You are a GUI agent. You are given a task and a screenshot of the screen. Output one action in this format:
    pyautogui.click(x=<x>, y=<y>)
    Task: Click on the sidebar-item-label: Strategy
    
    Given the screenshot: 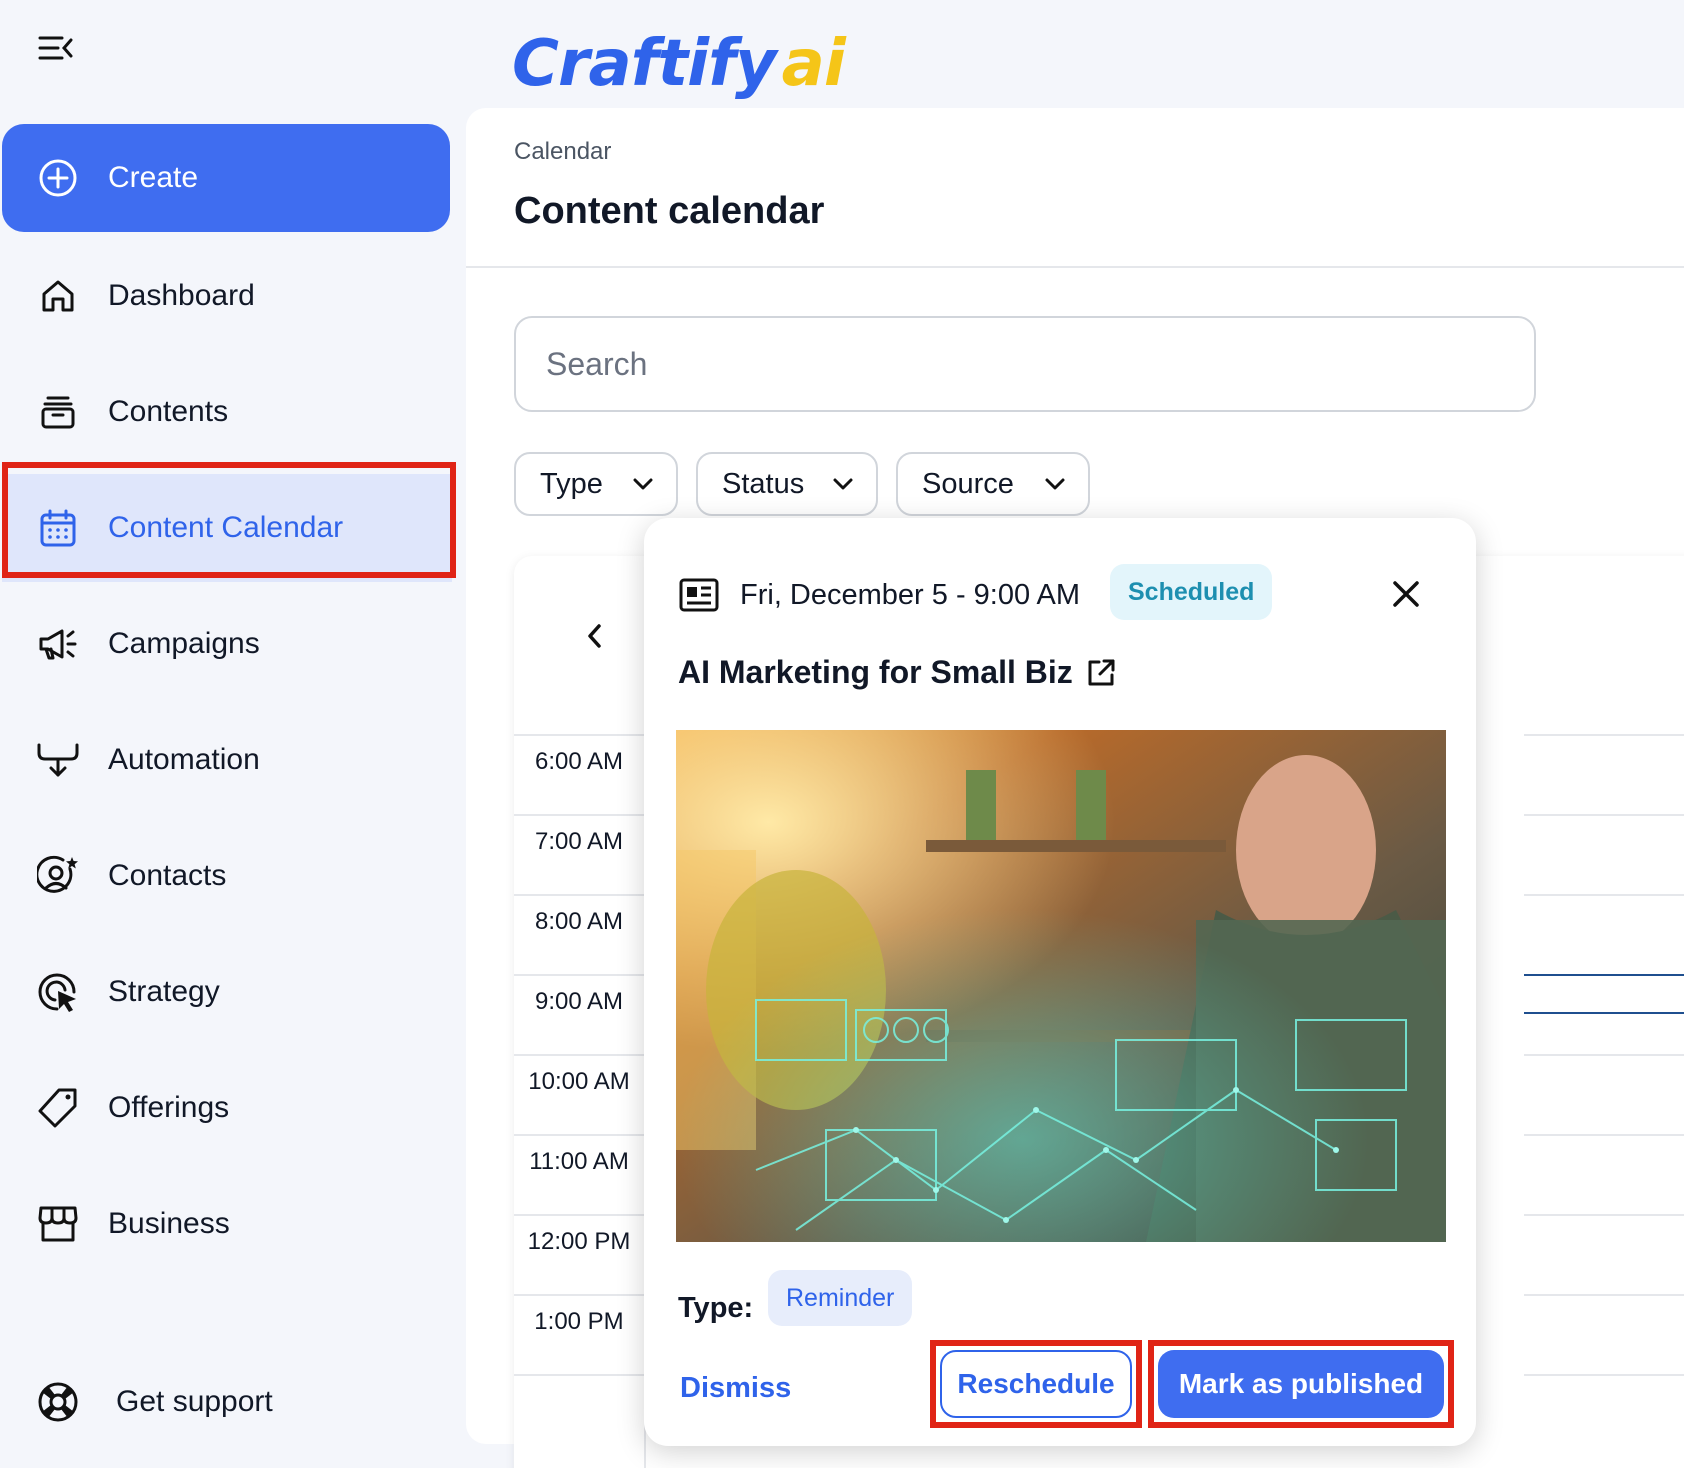 What is the action you would take?
    pyautogui.click(x=164, y=991)
    